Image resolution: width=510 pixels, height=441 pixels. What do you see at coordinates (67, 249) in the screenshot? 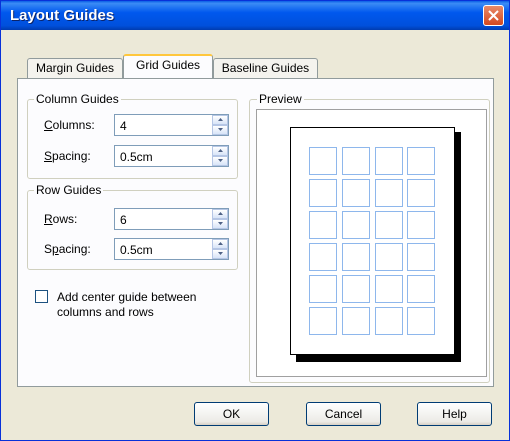
I see `row-spacing-label: Spacing:` at bounding box center [67, 249].